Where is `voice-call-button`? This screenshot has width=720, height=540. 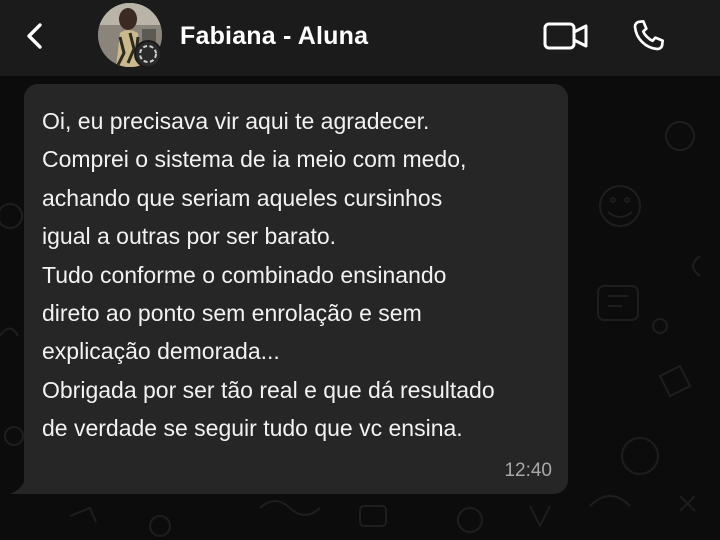 voice-call-button is located at coordinates (648, 36).